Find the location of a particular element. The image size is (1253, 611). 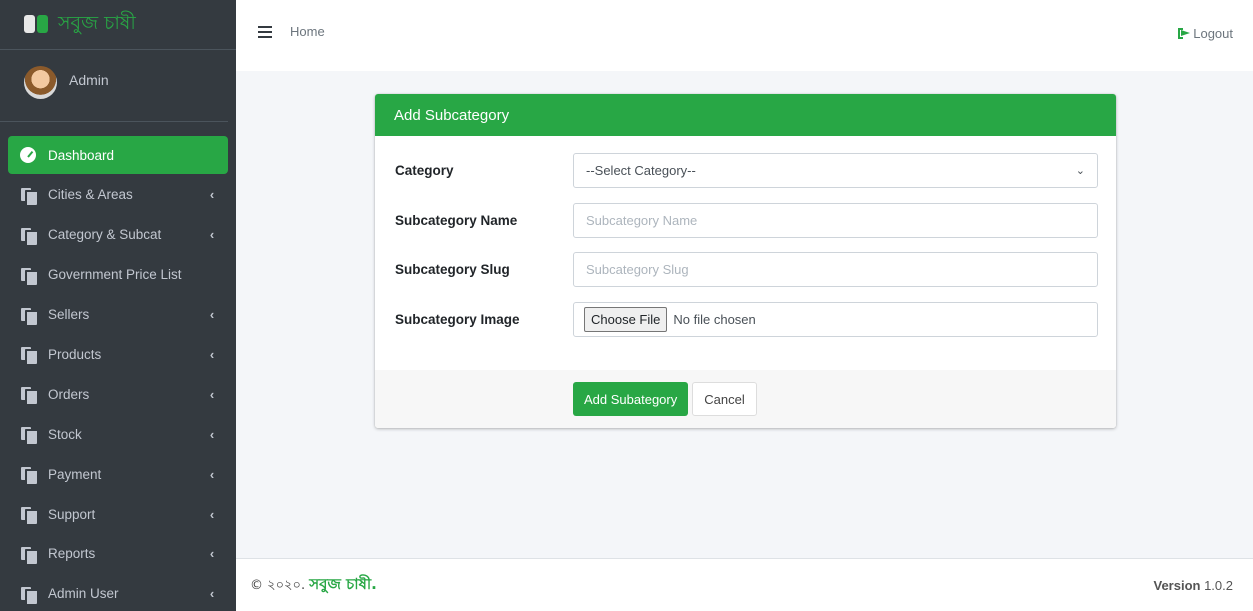

subcategory-image-file-input: Choose File No file chosen is located at coordinates (835, 319).